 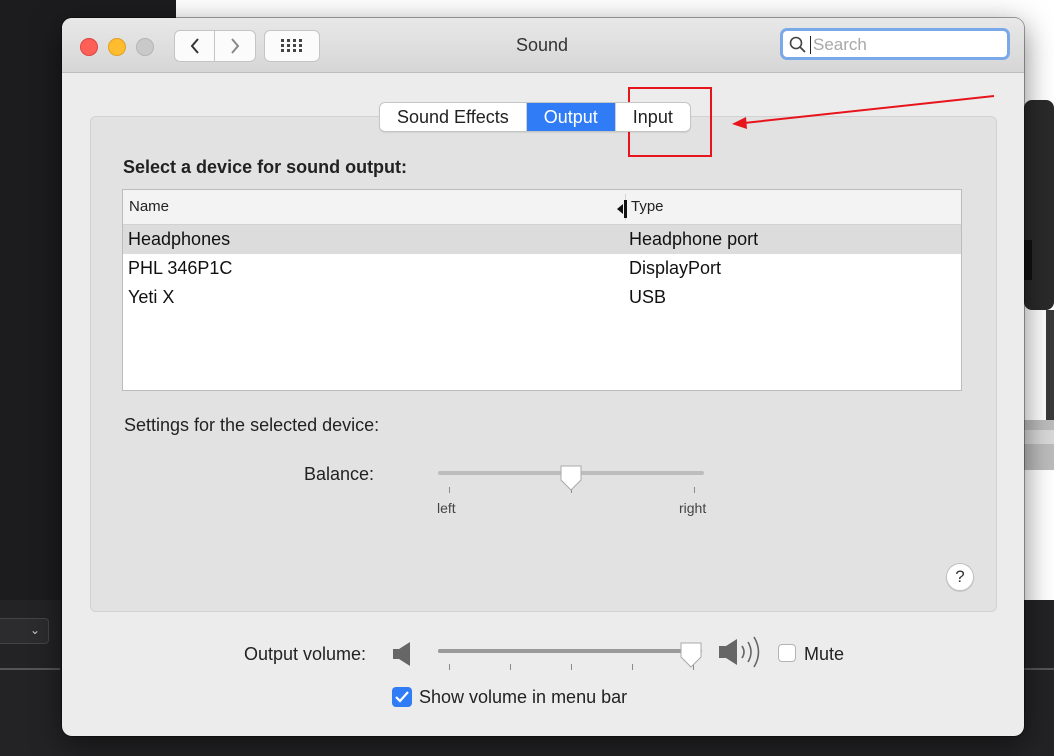 I want to click on grid-icon, so click(x=291, y=45).